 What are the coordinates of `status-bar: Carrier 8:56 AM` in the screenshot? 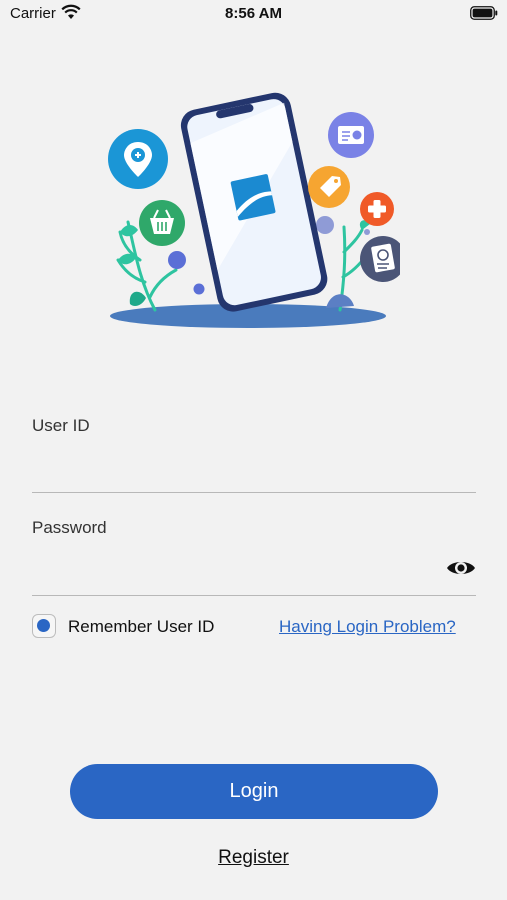 It's located at (253, 14).